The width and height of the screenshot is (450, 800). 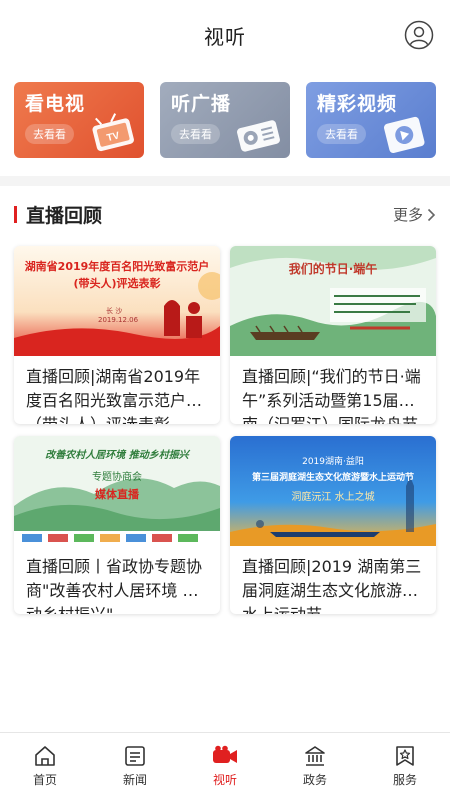 What do you see at coordinates (113, 395) in the screenshot?
I see `card-title: 直播回顾|湖南省2019年度百名阳光致富示范户（带头人）评选表彰` at bounding box center [113, 395].